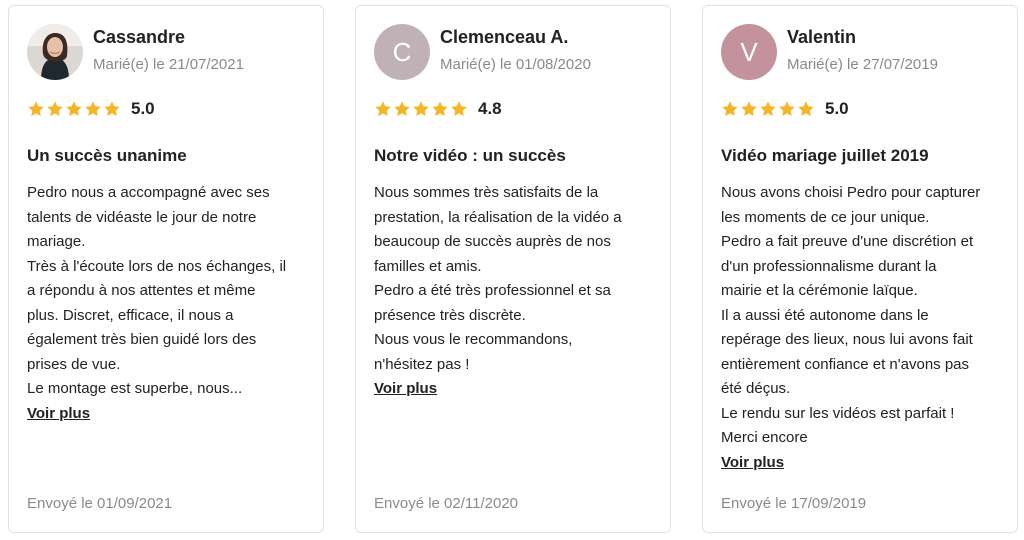 The image size is (1024, 540). What do you see at coordinates (486, 192) in the screenshot?
I see `review-line: Nous sommes très satisfaits de la` at bounding box center [486, 192].